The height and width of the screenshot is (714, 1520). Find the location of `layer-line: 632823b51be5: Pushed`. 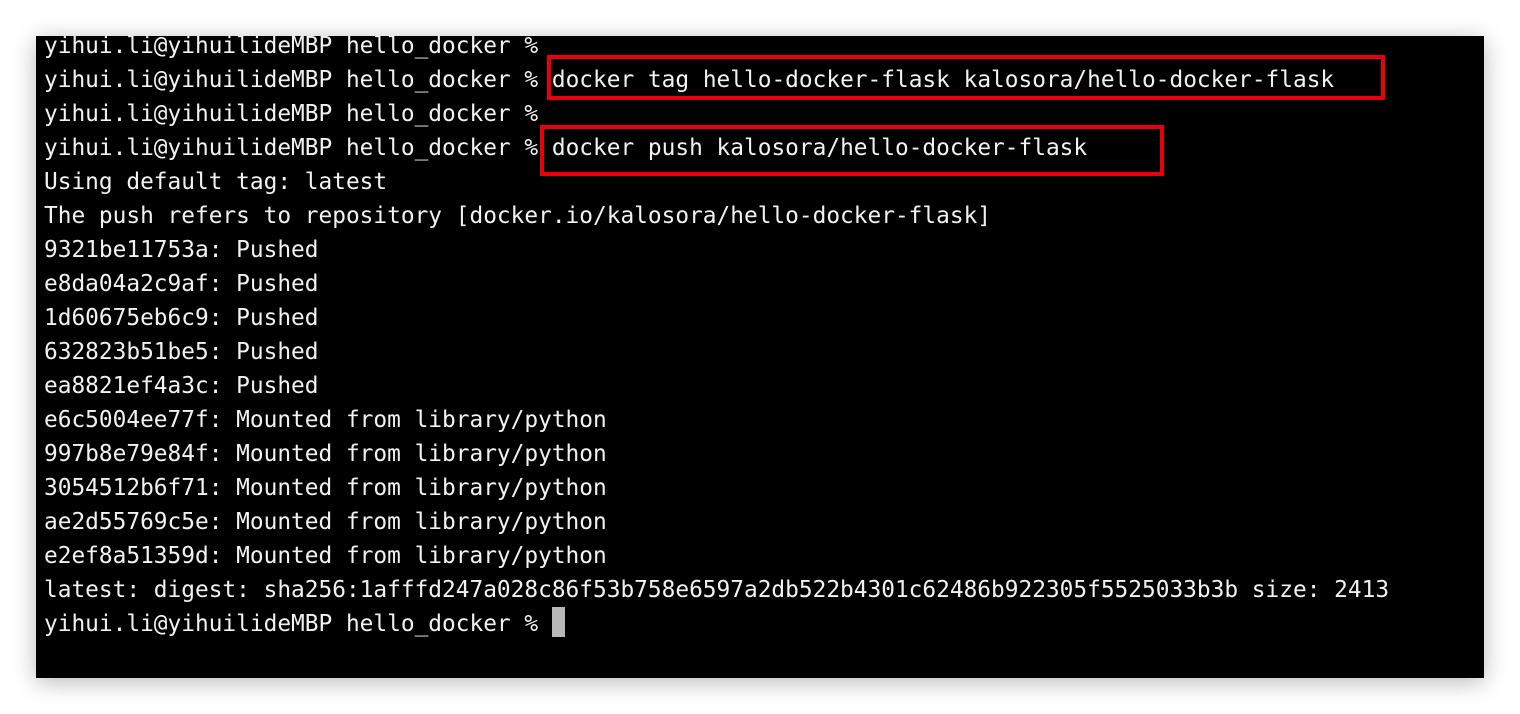

layer-line: 632823b51be5: Pushed is located at coordinates (181, 352).